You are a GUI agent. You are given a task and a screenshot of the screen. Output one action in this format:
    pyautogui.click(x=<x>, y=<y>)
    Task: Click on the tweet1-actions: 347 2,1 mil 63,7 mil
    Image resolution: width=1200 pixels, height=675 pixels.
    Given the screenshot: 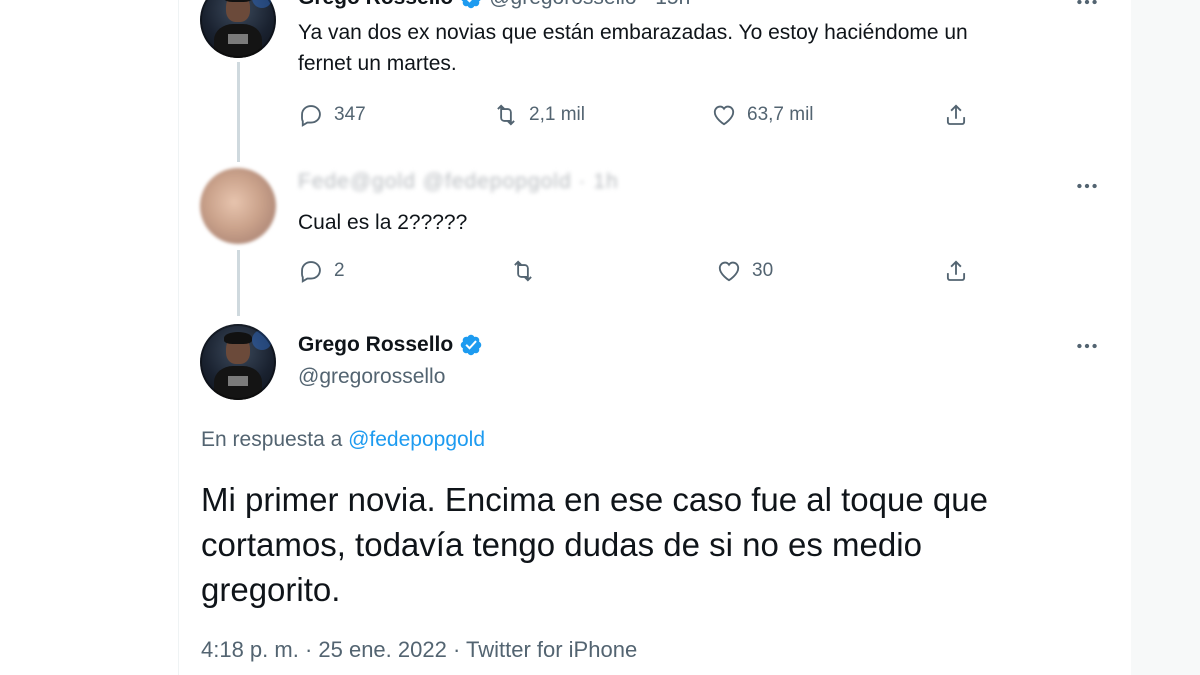 What is the action you would take?
    pyautogui.click(x=648, y=117)
    